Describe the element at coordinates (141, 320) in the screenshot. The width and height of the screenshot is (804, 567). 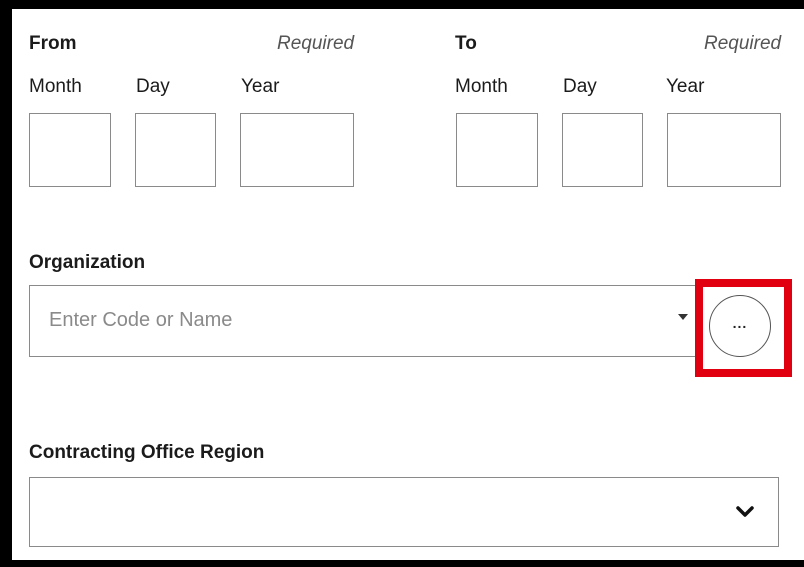
I see `organization-placeholder: Enter Code or Name` at that location.